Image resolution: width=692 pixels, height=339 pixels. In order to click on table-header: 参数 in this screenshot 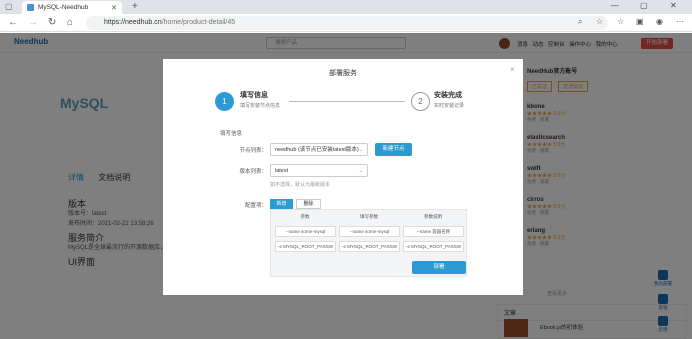, I will do `click(305, 216)`.